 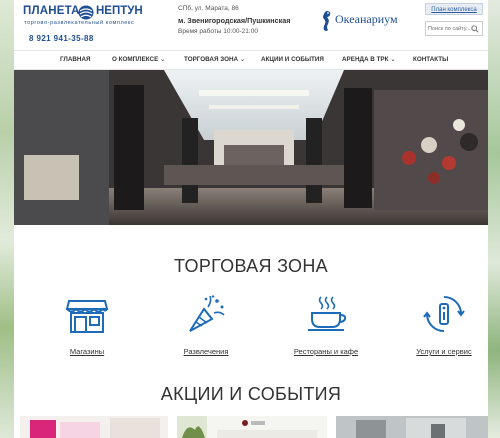 I want to click on seahorse-icon, so click(x=327, y=21).